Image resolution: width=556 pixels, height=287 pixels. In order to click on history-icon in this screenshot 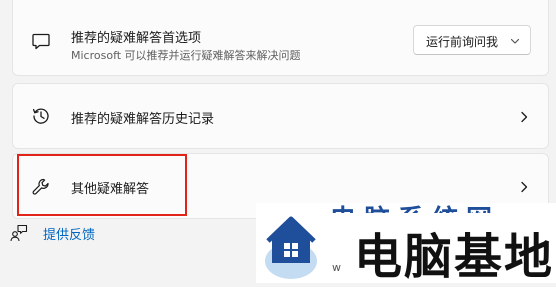, I will do `click(41, 116)`.